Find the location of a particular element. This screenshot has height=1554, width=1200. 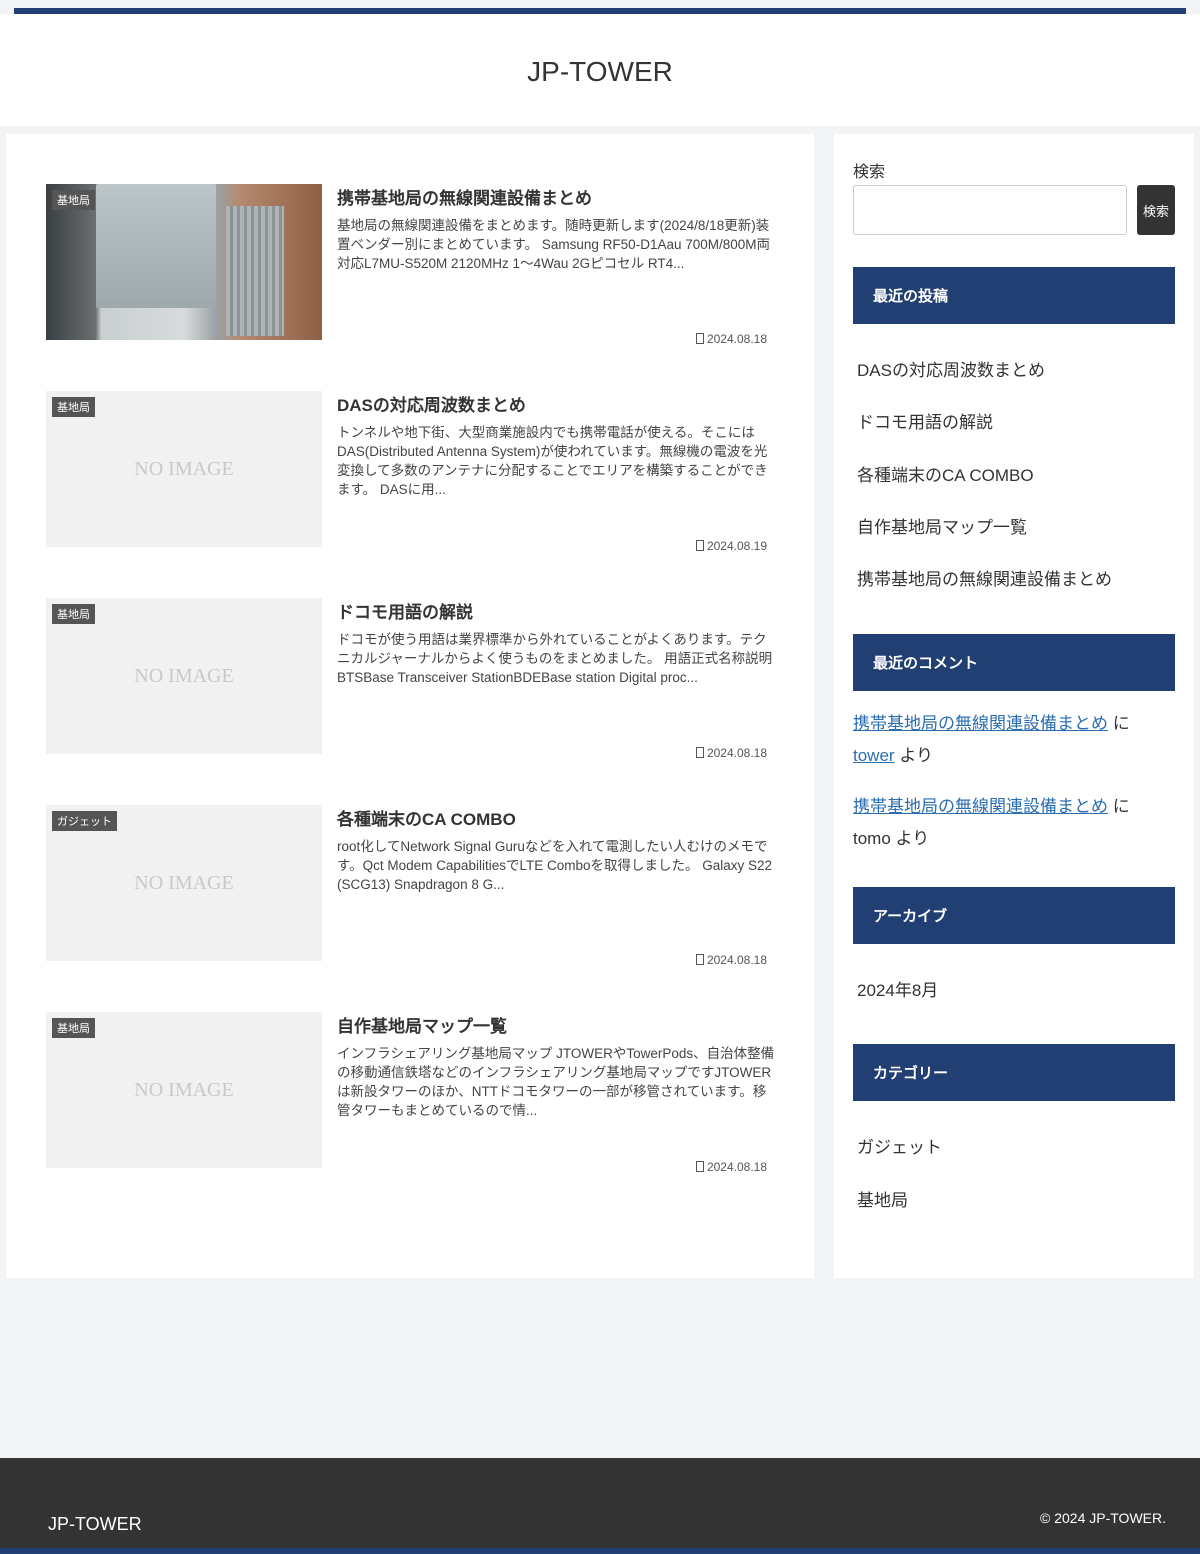

recent-comment: 携帯基地局の無線関連設備まとめ に tower より is located at coordinates (991, 739).